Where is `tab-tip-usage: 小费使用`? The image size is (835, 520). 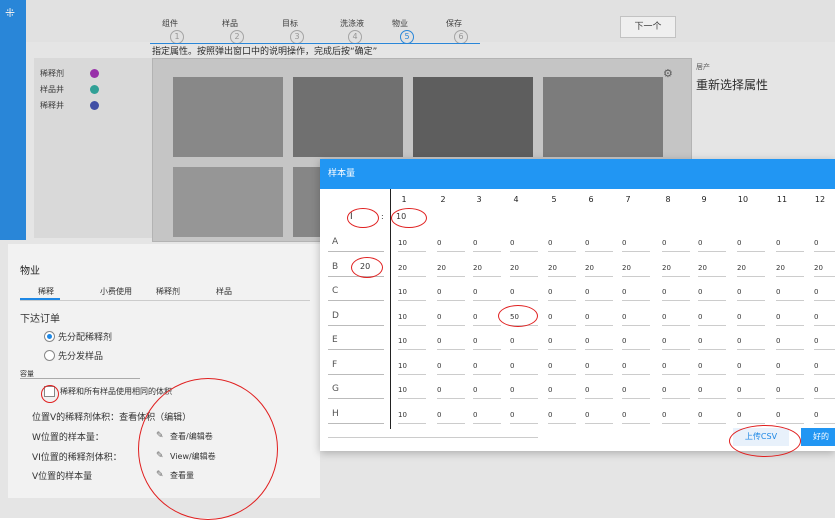 tab-tip-usage: 小费使用 is located at coordinates (116, 291).